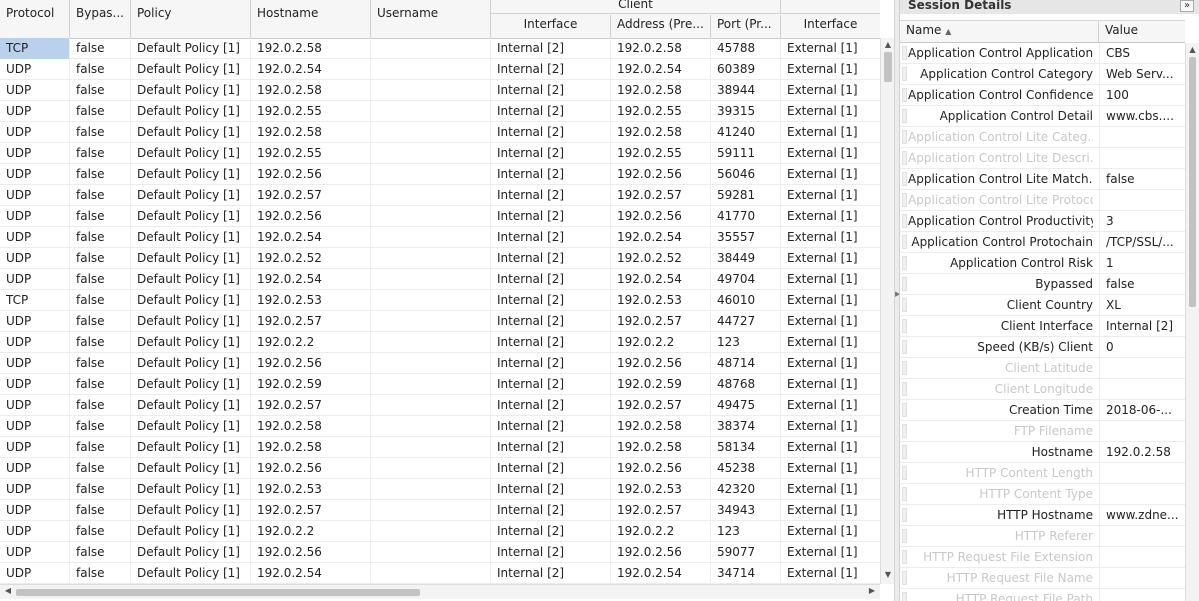 Image resolution: width=1199 pixels, height=601 pixels. Describe the element at coordinates (551, 26) in the screenshot. I see `column-client-interface: Interface` at that location.